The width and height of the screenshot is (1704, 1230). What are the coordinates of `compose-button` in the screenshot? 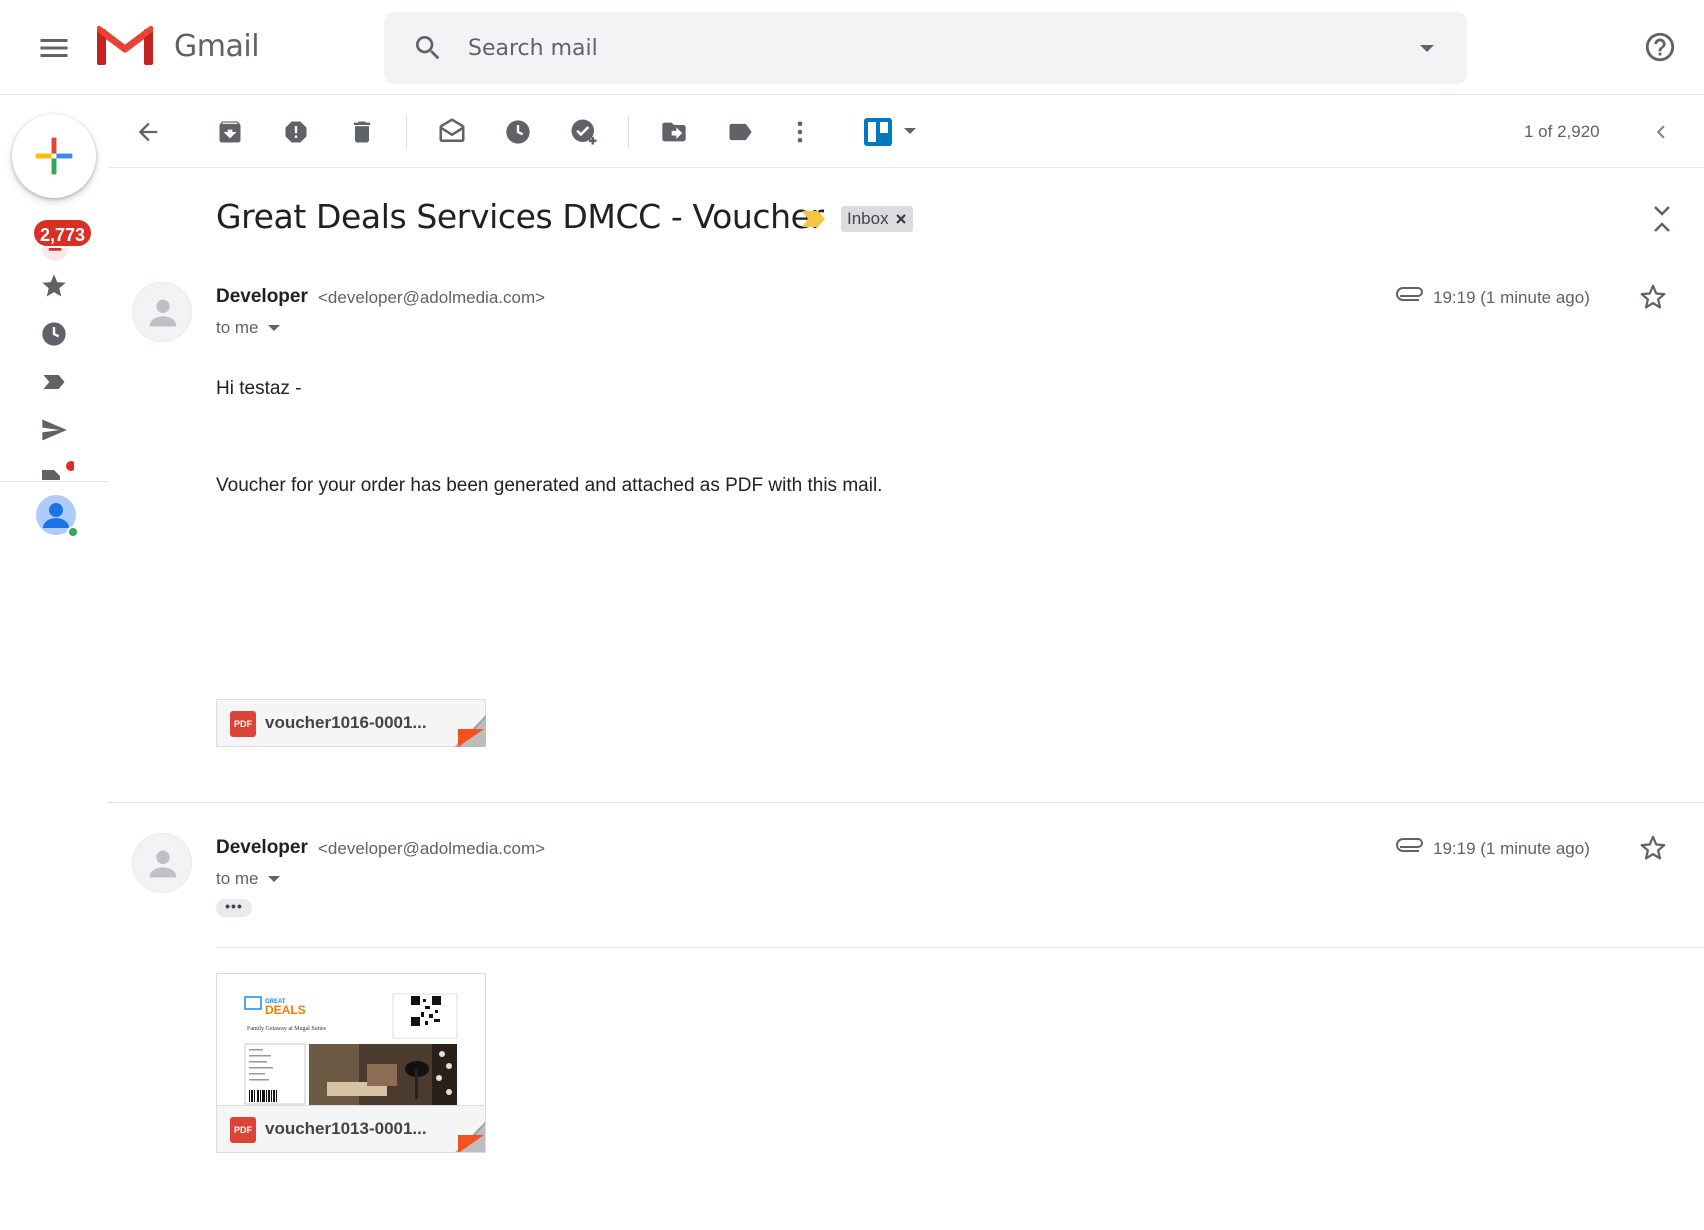 It's located at (54, 156).